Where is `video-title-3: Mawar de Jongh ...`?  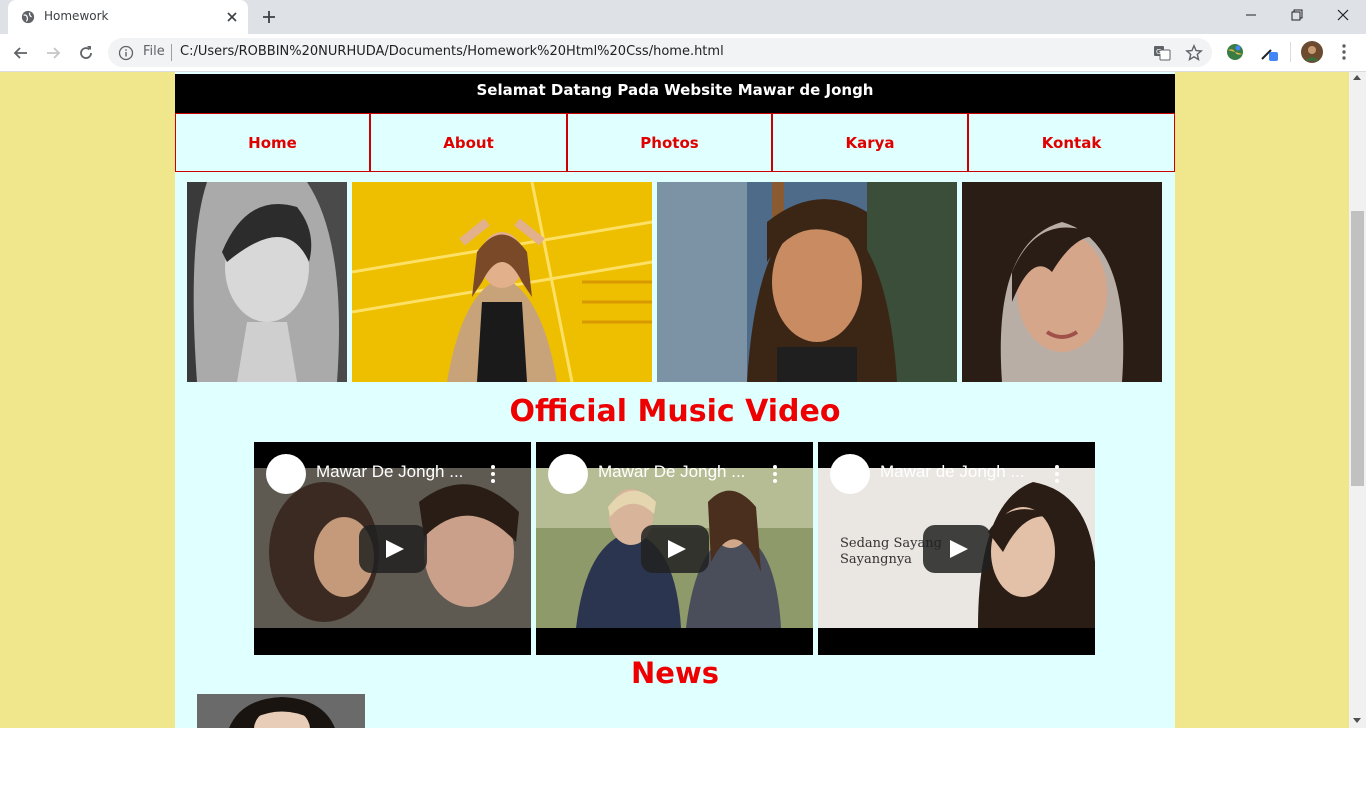 video-title-3: Mawar de Jongh ... is located at coordinates (952, 472).